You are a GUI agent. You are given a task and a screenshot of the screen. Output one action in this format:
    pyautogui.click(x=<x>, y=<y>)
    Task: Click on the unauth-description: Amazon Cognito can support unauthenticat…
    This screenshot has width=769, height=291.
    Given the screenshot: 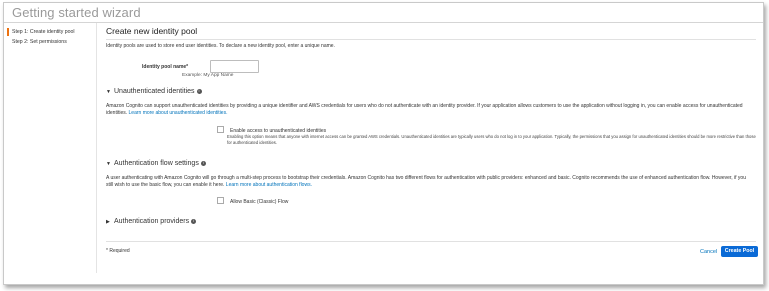 What is the action you would take?
    pyautogui.click(x=428, y=109)
    